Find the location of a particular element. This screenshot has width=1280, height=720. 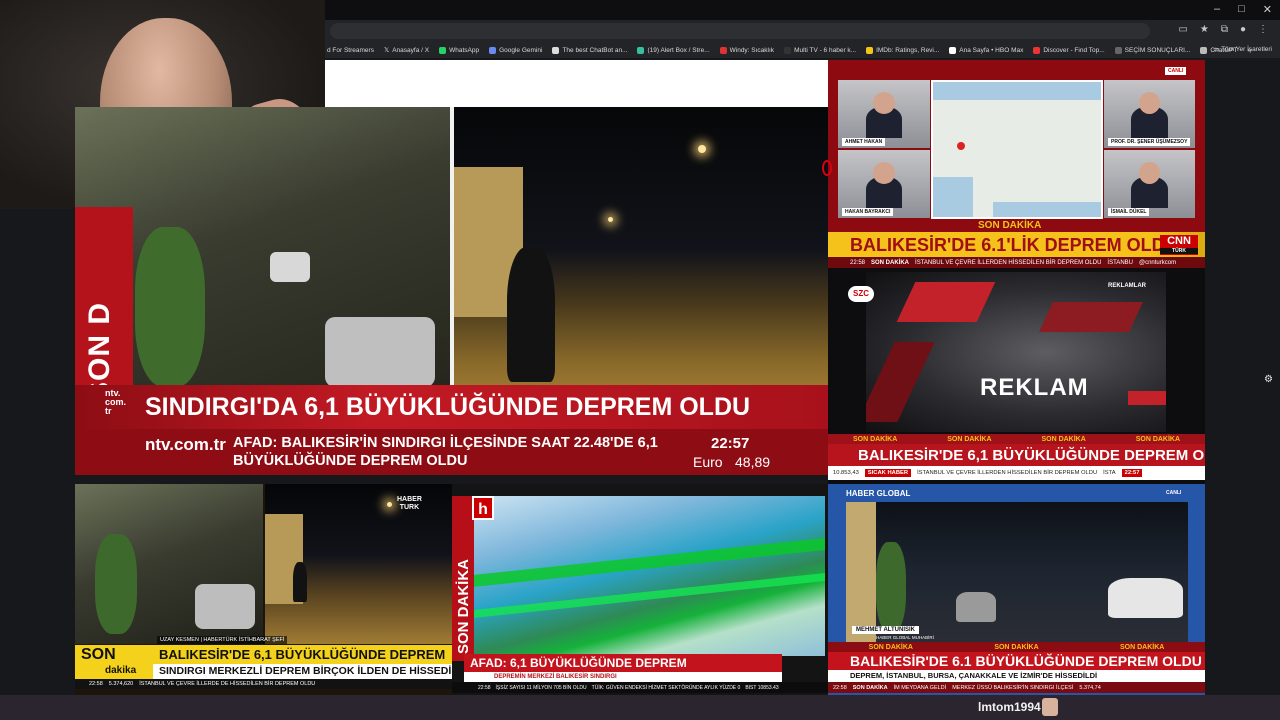

halk-tv-logo: h is located at coordinates (483, 508).